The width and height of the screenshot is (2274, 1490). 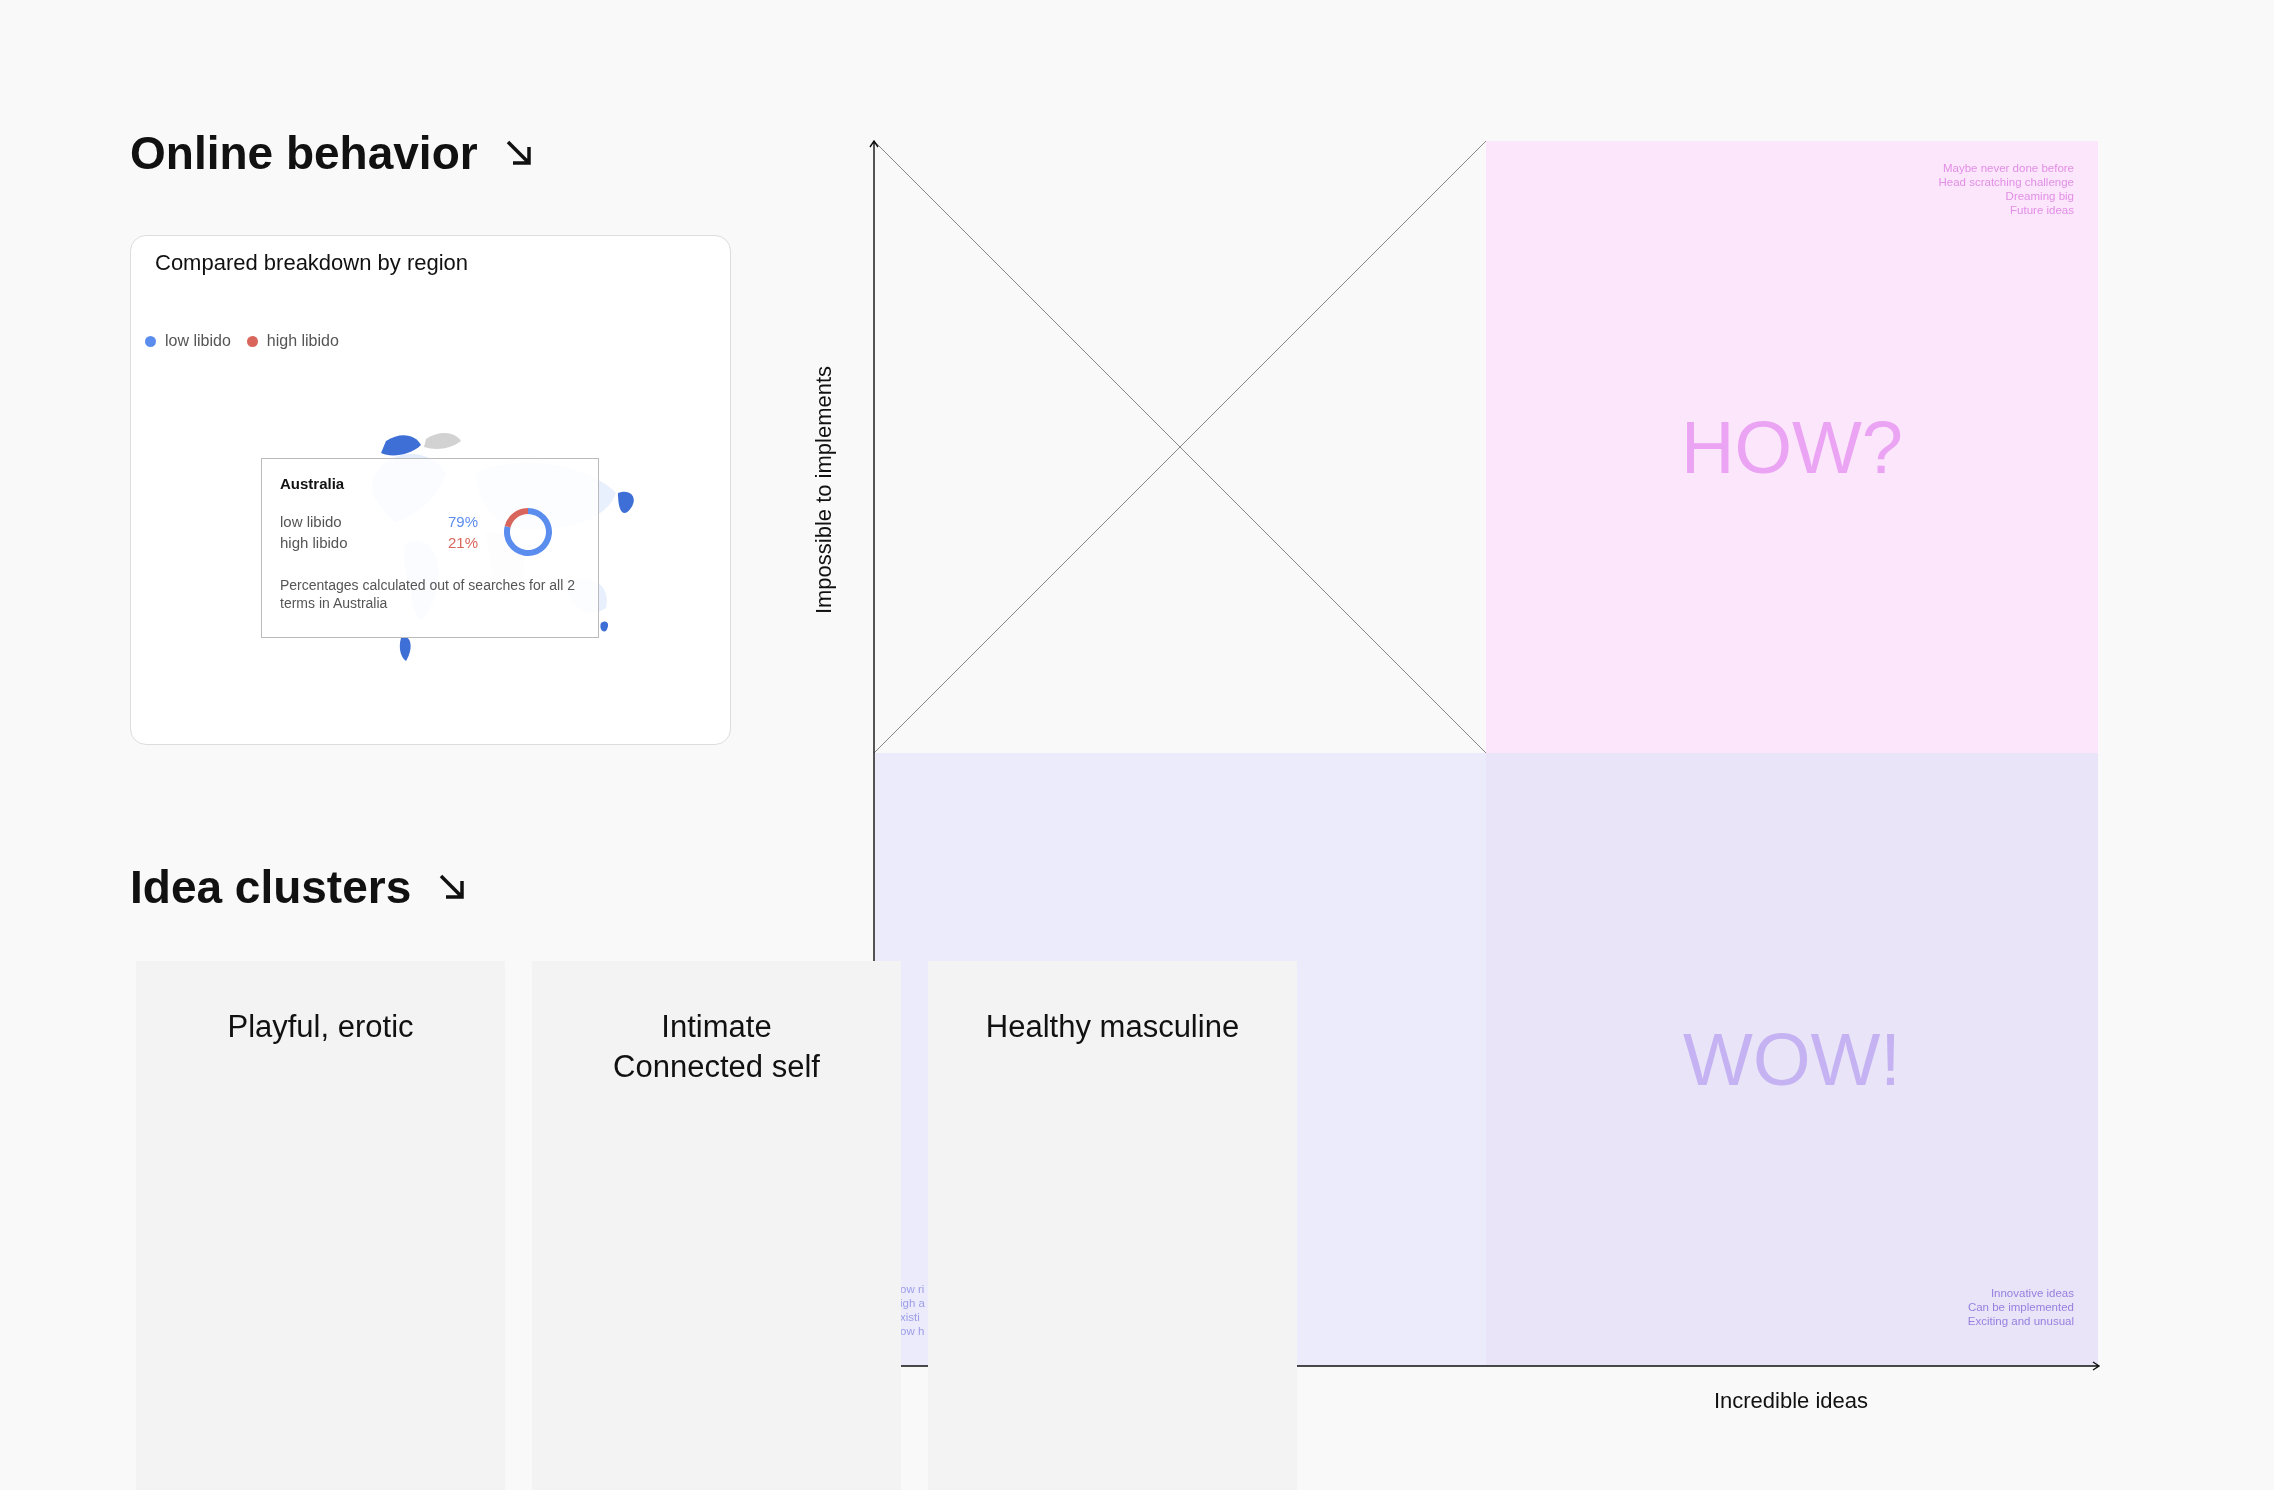 I want to click on axis-label: Incredible ideas, so click(x=1791, y=1401).